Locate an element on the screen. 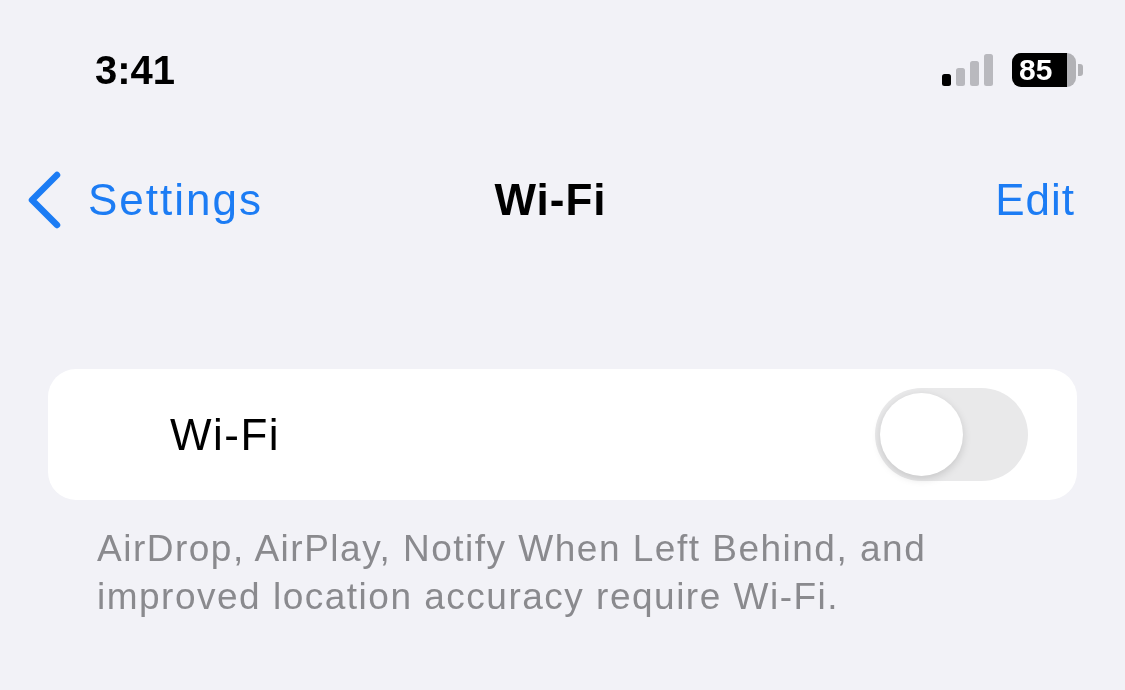 Image resolution: width=1125 pixels, height=690 pixels. status-time: 3:41 is located at coordinates (135, 70).